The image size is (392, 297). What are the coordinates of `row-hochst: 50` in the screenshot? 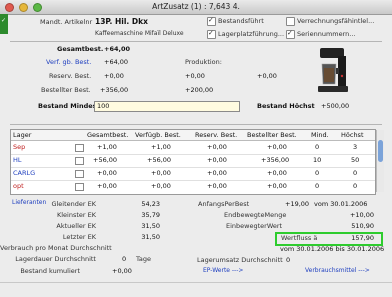 It's located at (355, 160).